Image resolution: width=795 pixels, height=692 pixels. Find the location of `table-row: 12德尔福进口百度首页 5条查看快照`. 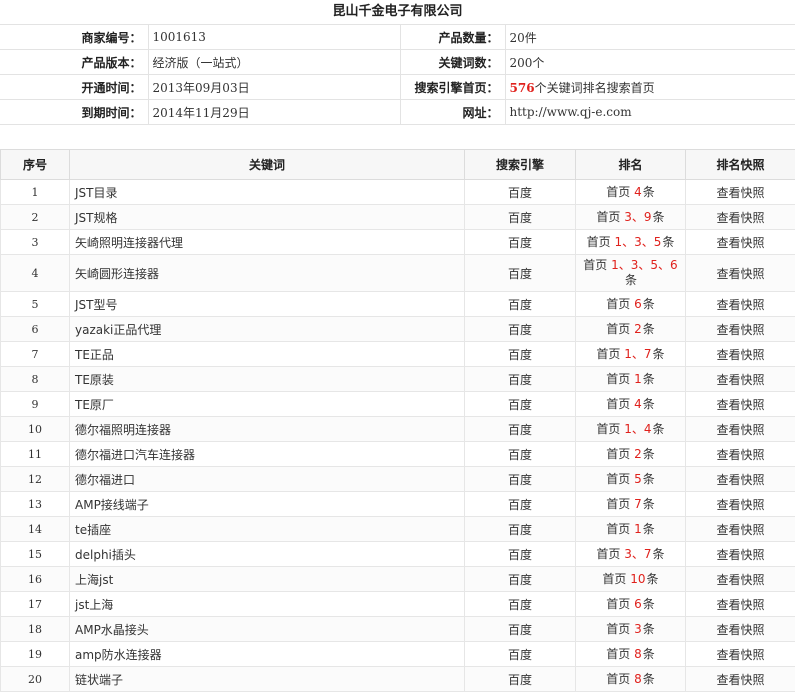

table-row: 12德尔福进口百度首页 5条查看快照 is located at coordinates (398, 479).